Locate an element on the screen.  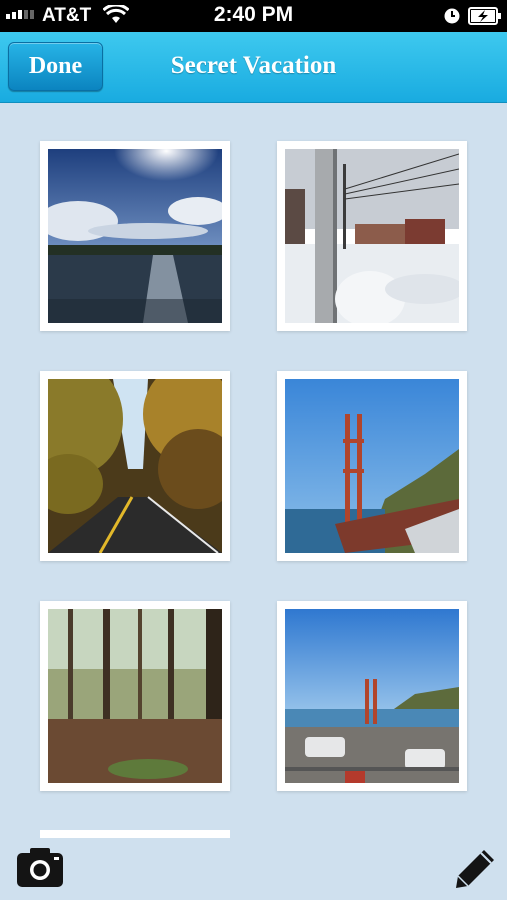
photo-forest is located at coordinates (135, 696).